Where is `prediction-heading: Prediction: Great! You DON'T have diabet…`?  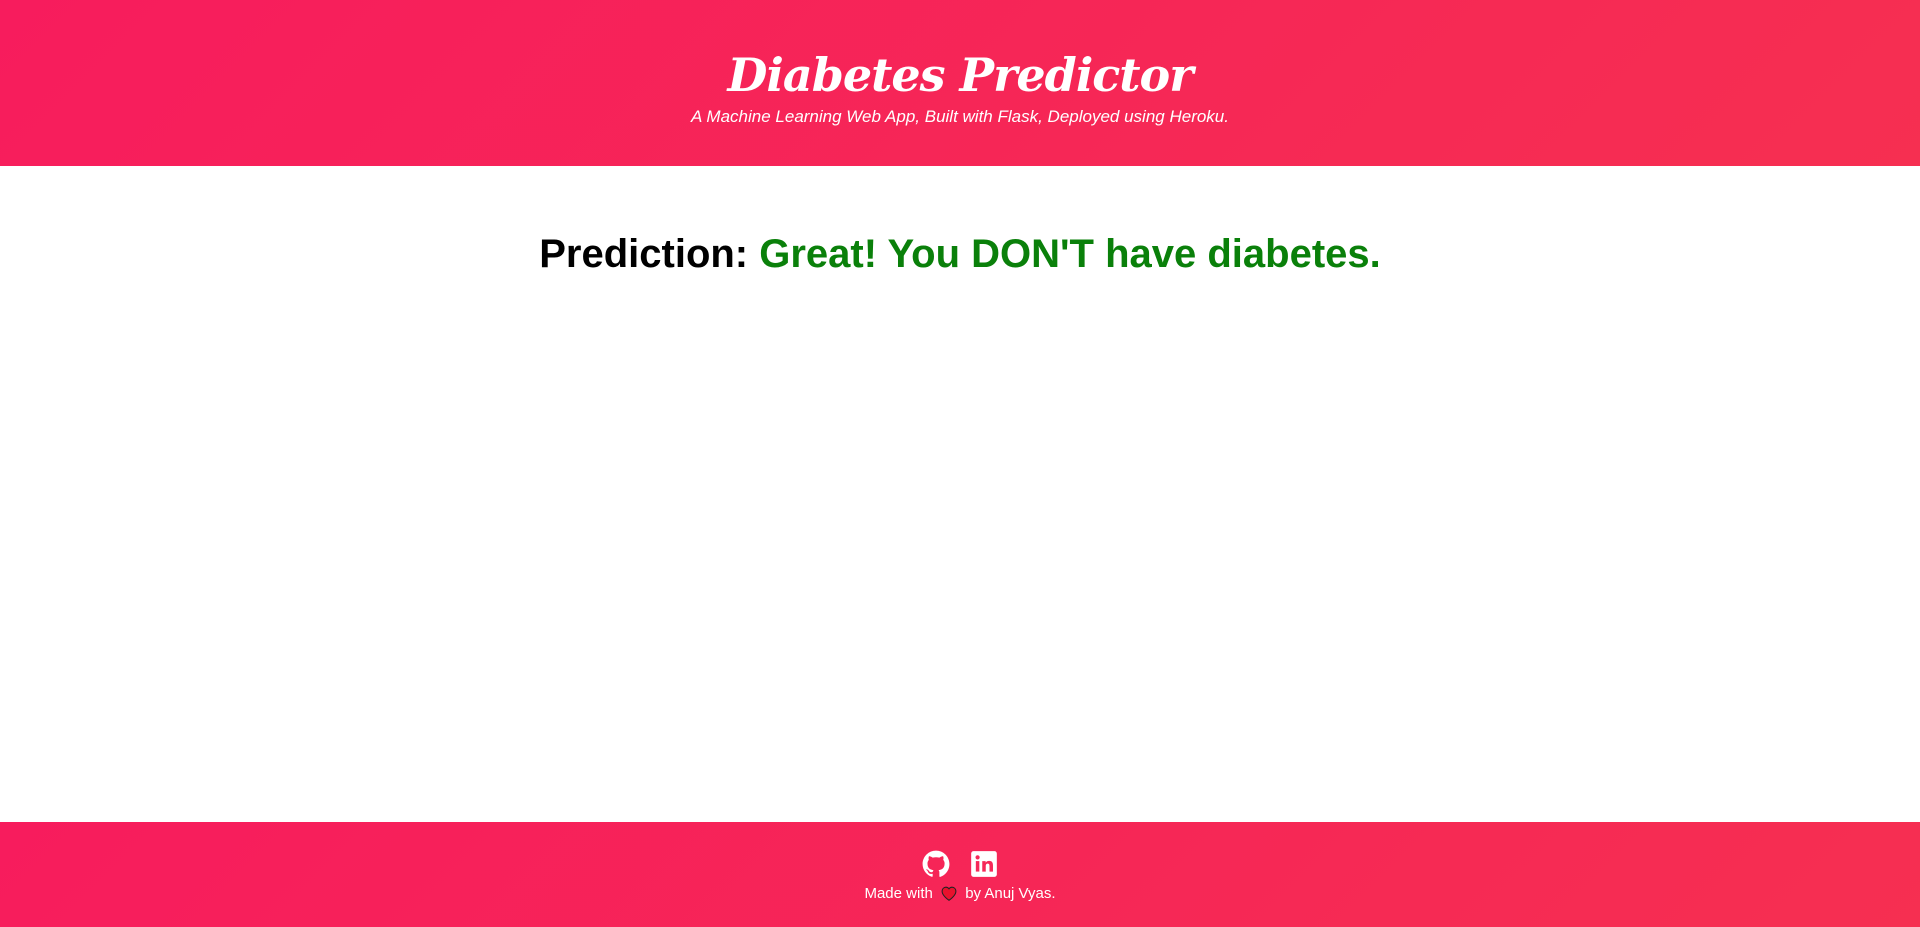
prediction-heading: Prediction: Great! You DON'T have diabet… is located at coordinates (960, 254).